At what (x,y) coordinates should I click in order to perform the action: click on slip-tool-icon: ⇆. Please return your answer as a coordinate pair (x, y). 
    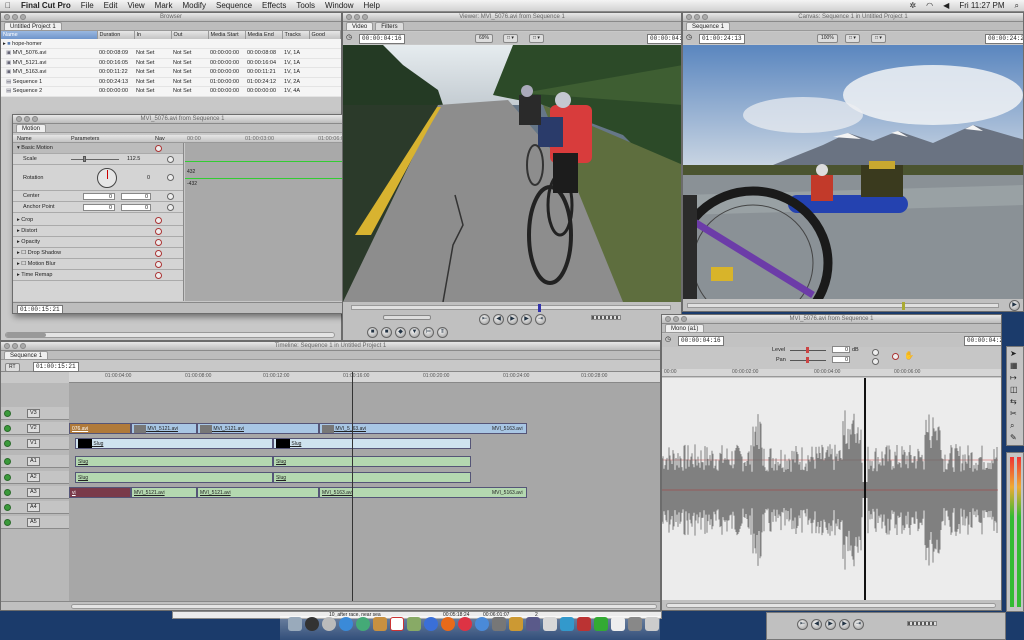
    Looking at the image, I should click on (1013, 401).